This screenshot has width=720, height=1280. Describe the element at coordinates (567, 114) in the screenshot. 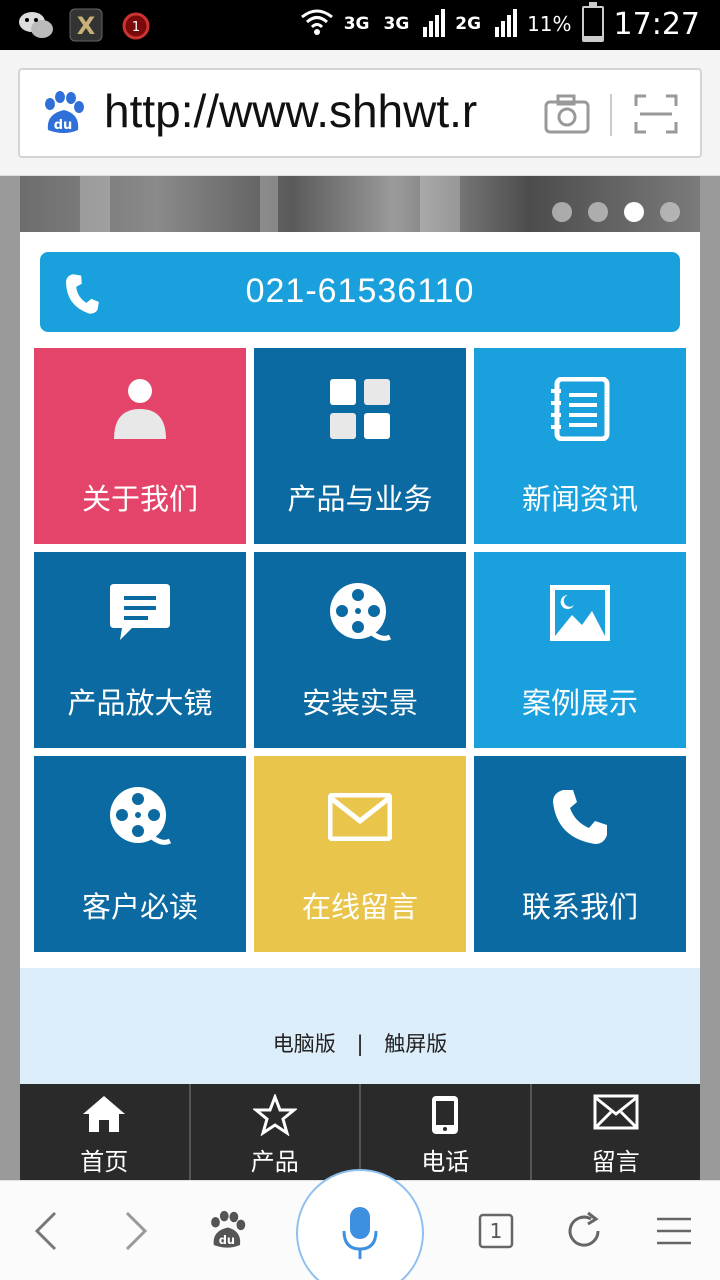

I see `camera-icon` at that location.